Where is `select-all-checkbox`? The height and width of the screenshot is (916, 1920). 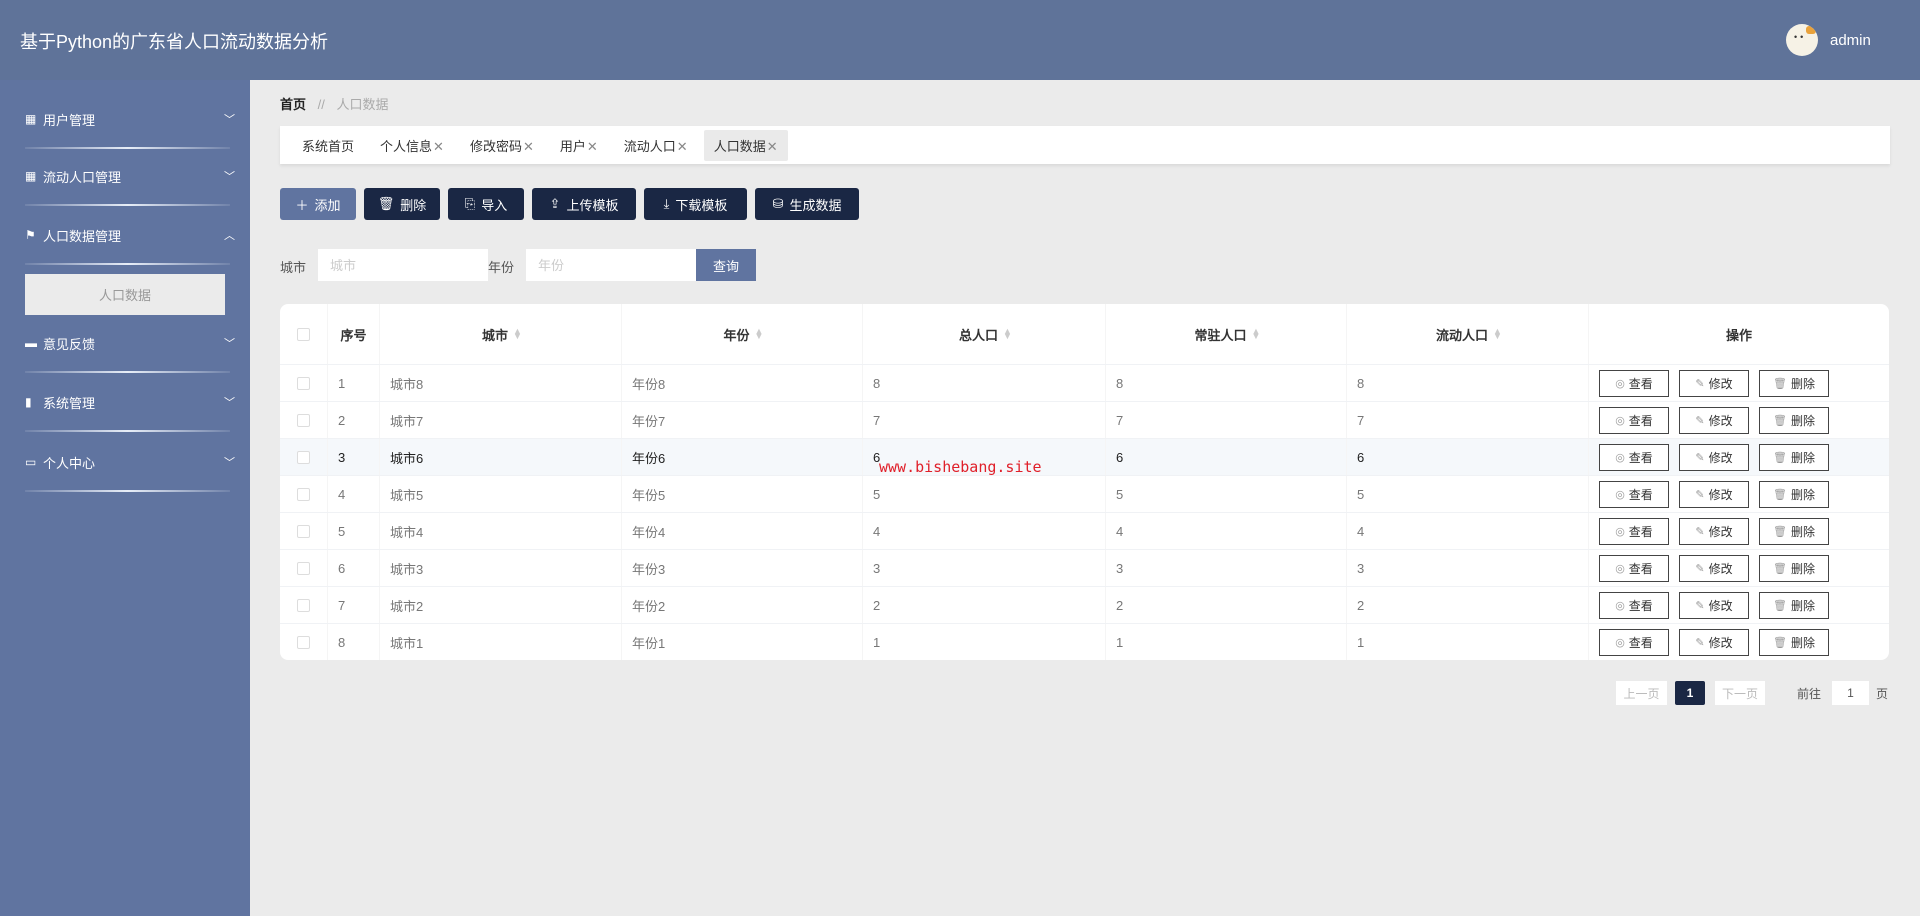
select-all-checkbox is located at coordinates (303, 334).